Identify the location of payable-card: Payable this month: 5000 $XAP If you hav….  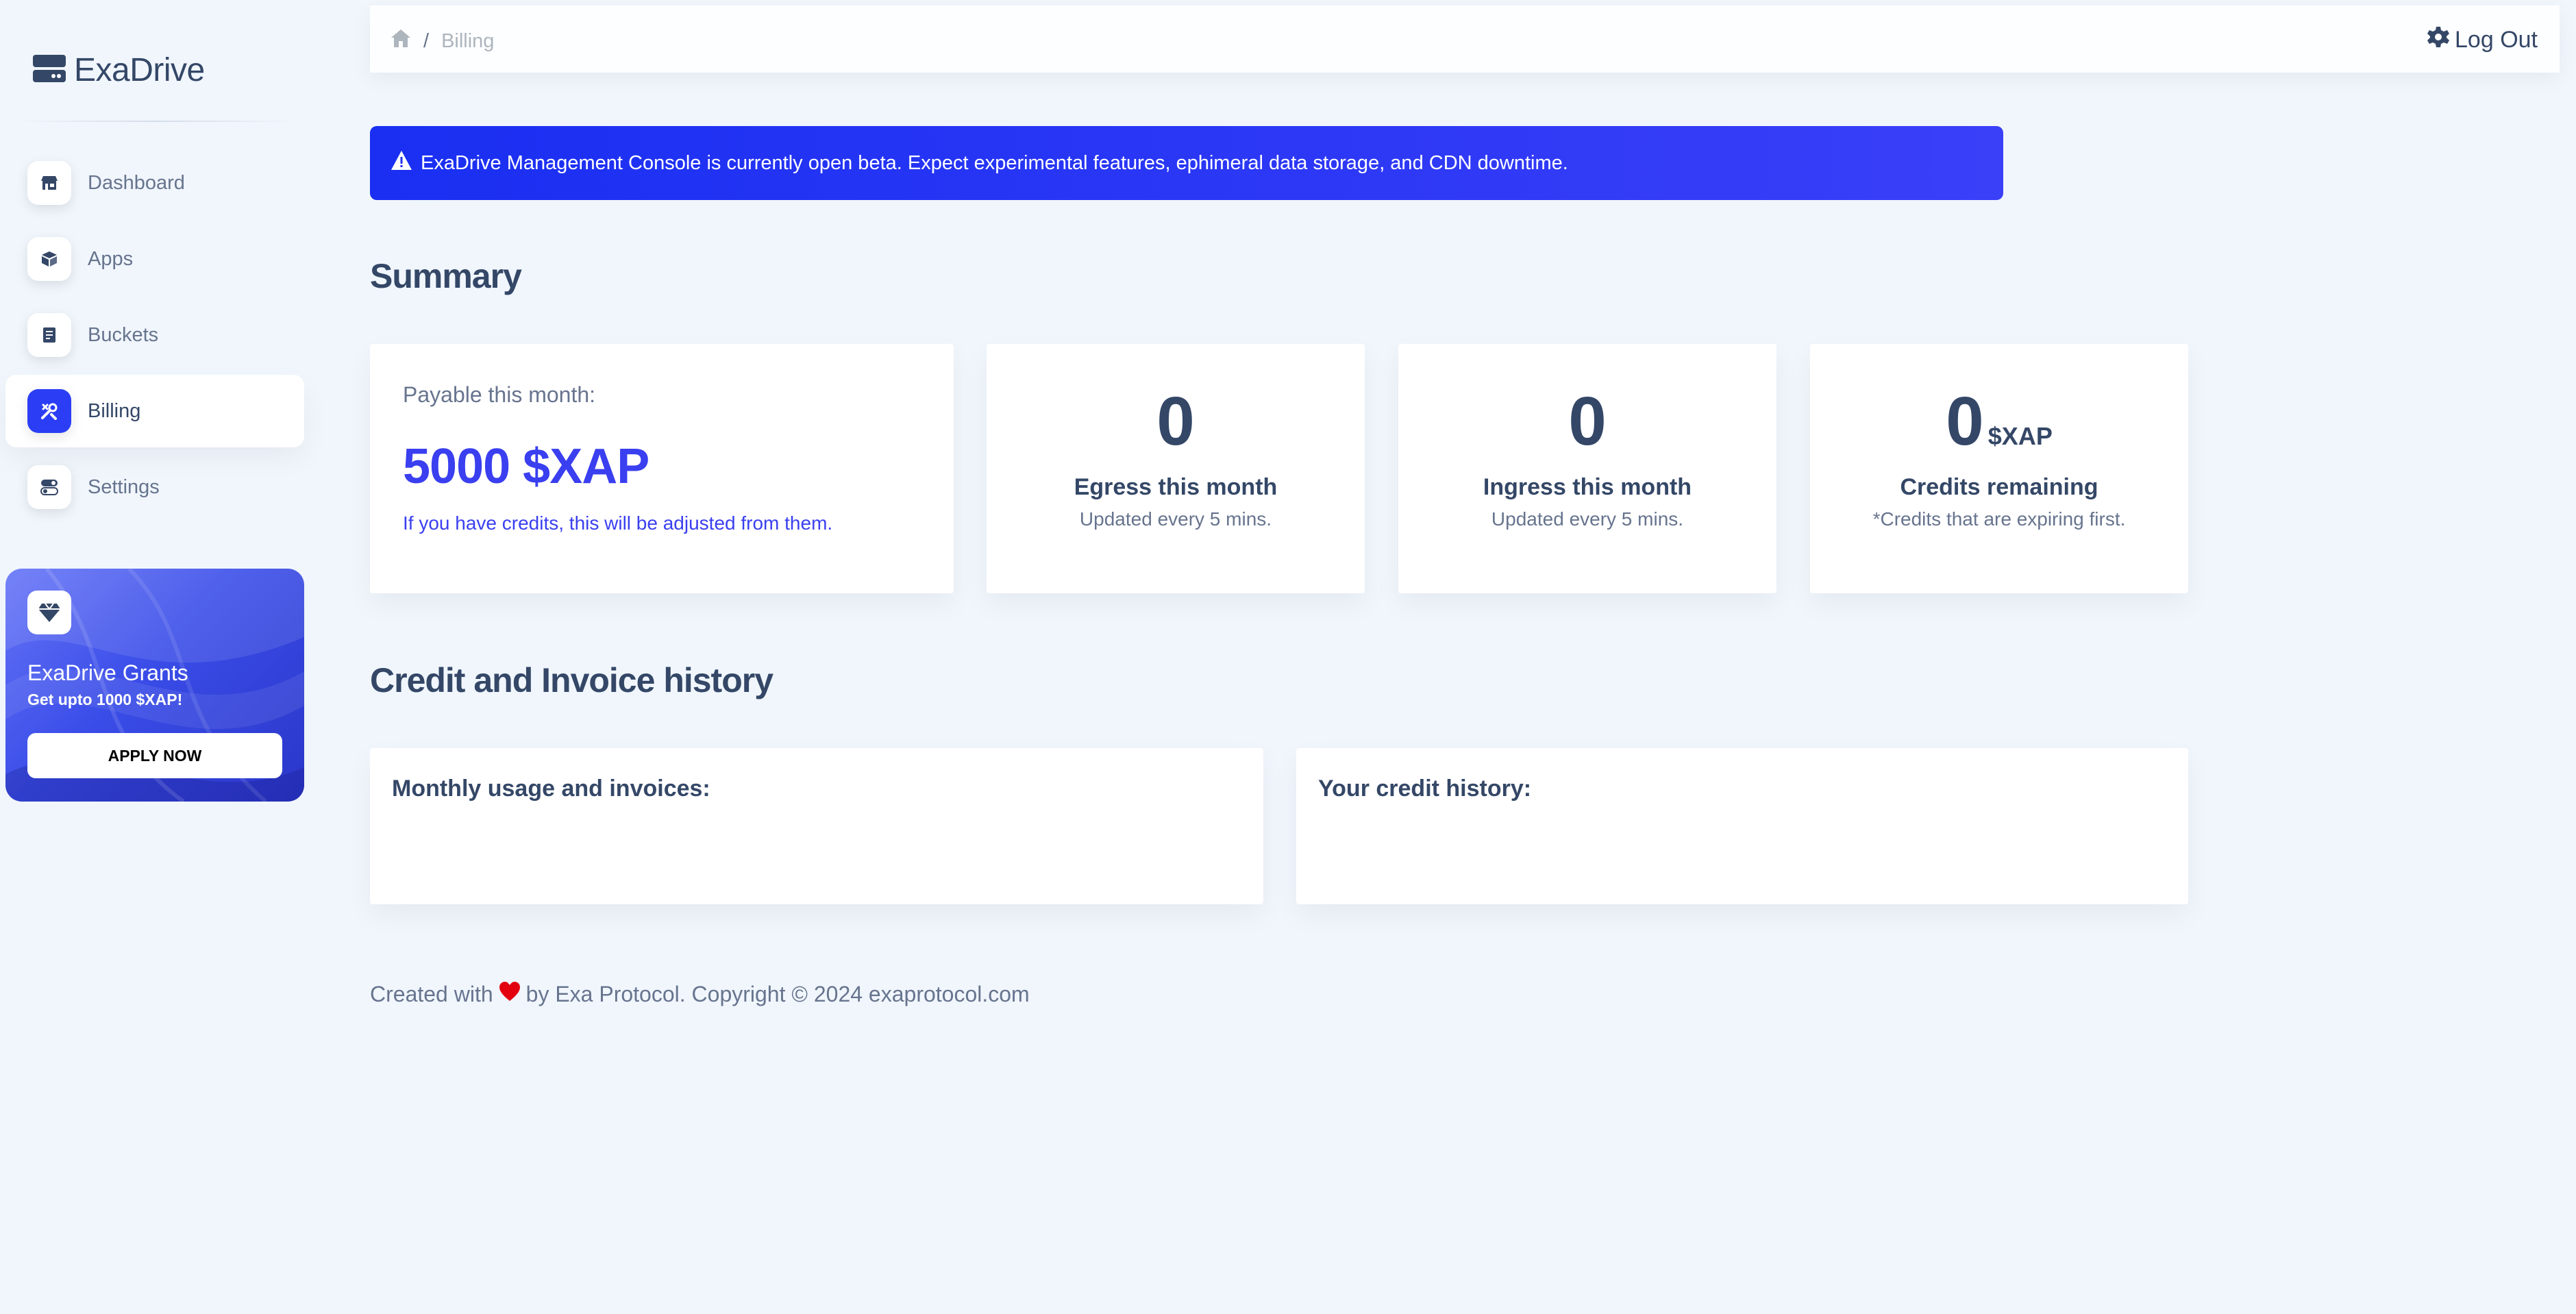
(662, 469).